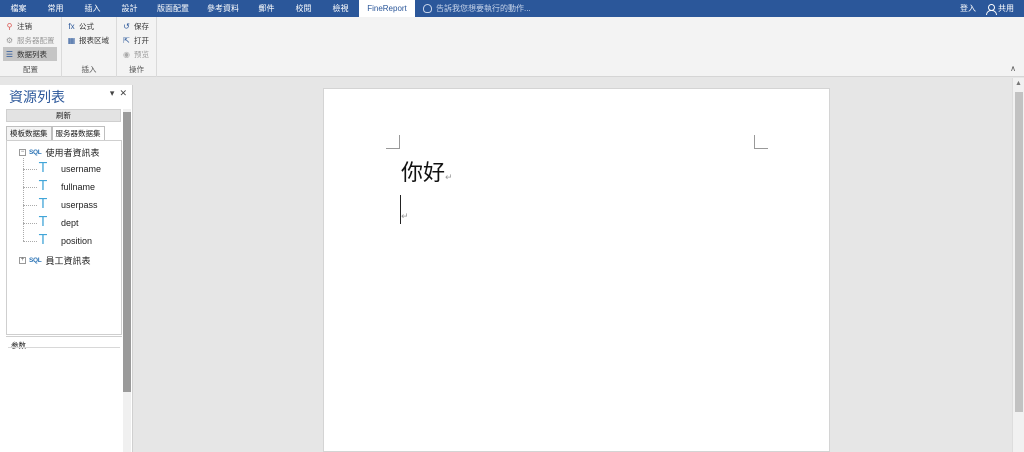  What do you see at coordinates (78, 133) in the screenshot?
I see `dataset-tab-1: 服务器数据集` at bounding box center [78, 133].